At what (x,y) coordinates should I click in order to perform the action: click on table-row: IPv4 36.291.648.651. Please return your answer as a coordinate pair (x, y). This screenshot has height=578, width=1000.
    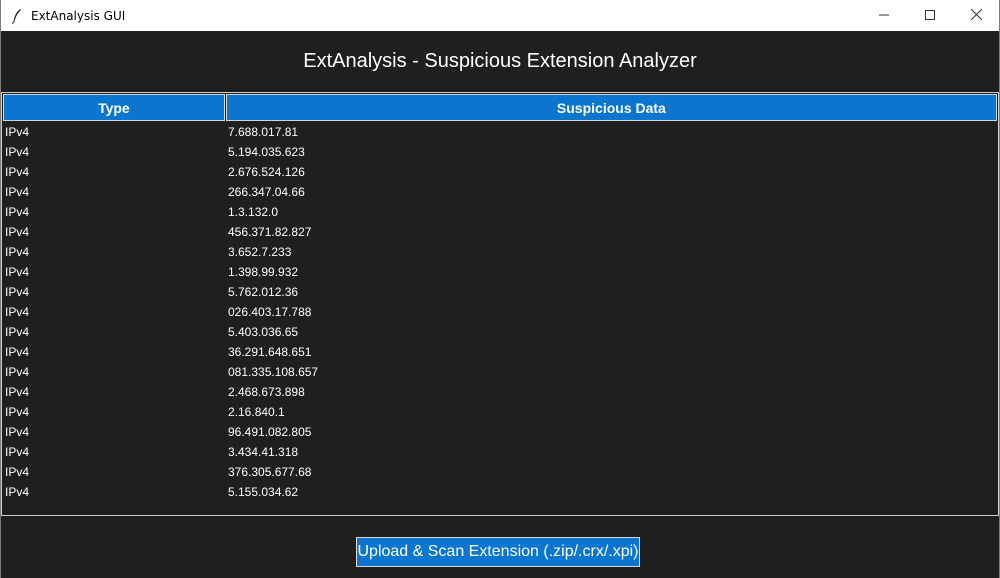
    Looking at the image, I should click on (500, 352).